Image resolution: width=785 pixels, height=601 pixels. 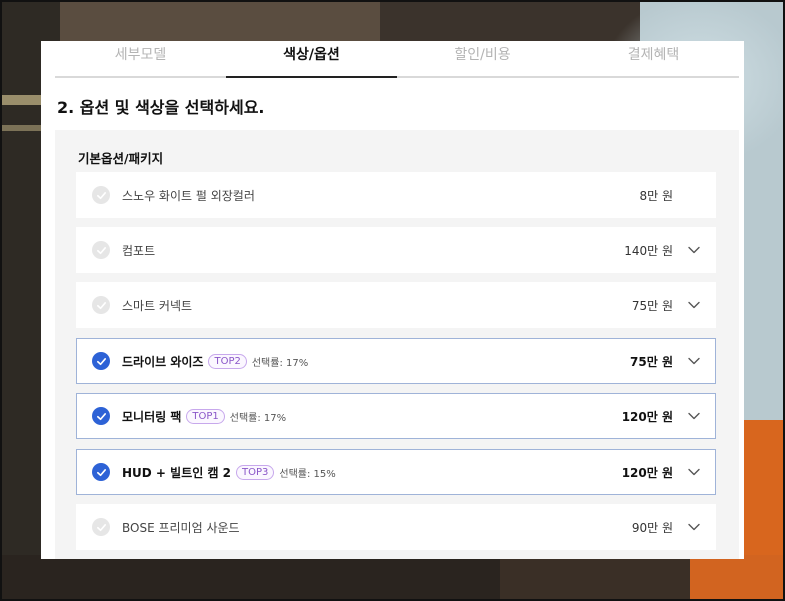 I want to click on option-label: 드라이브 와이즈, so click(x=163, y=361).